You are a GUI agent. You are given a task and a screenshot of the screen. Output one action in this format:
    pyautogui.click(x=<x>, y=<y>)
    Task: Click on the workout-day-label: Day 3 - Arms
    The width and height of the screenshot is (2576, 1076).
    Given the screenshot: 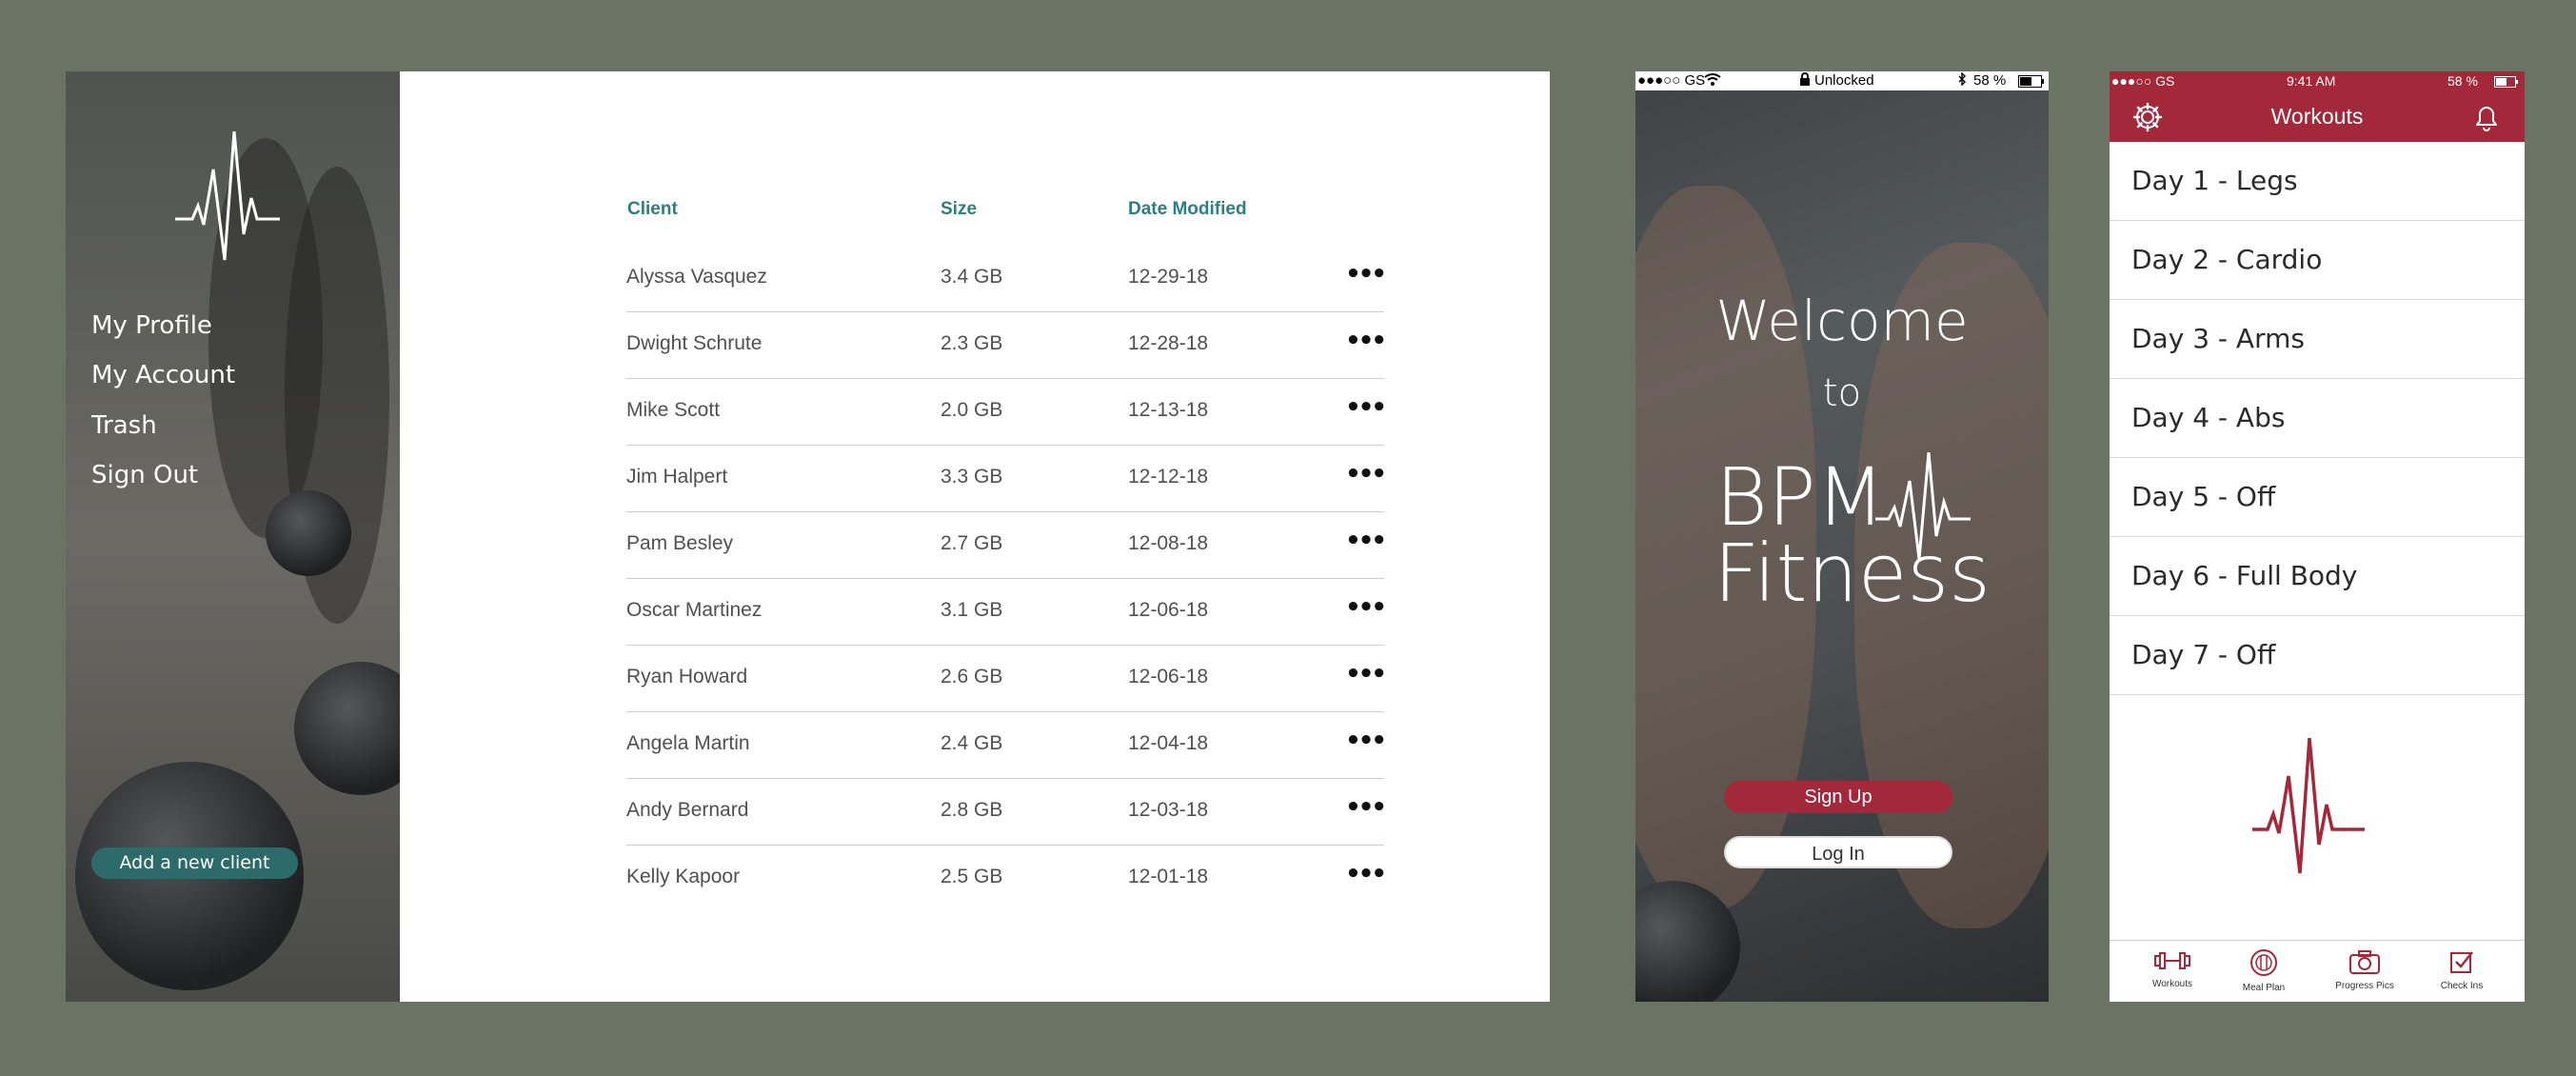 What is the action you would take?
    pyautogui.click(x=2218, y=338)
    